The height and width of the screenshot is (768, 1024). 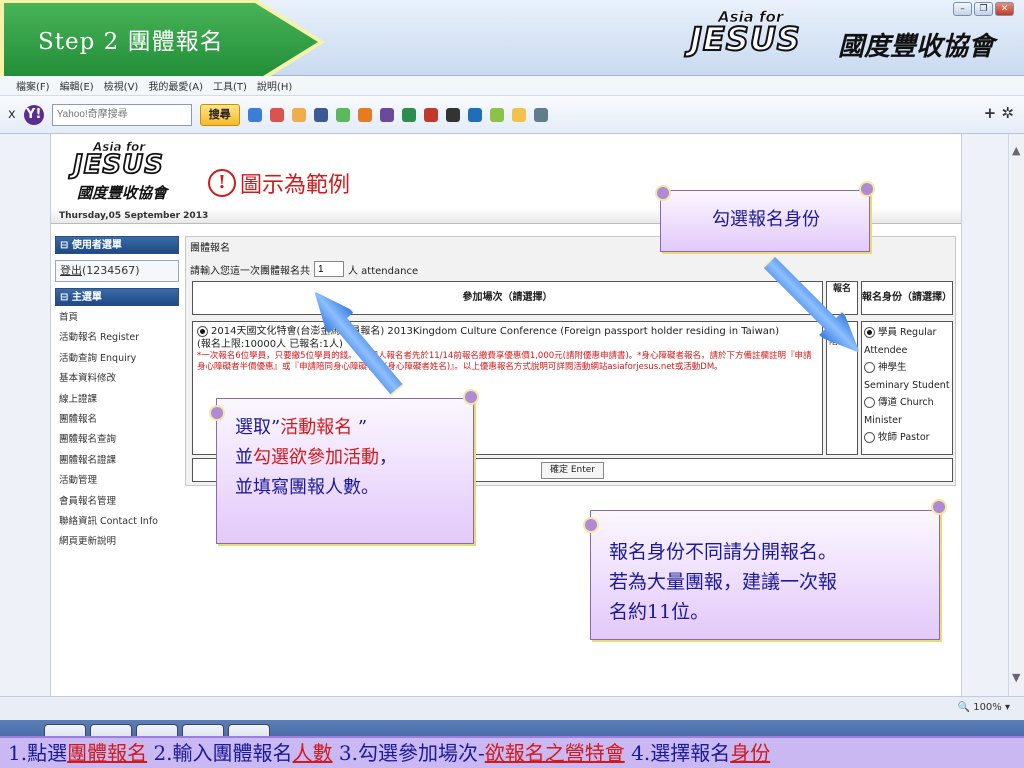 What do you see at coordinates (496, 114) in the screenshot?
I see `bookmark-icon` at bounding box center [496, 114].